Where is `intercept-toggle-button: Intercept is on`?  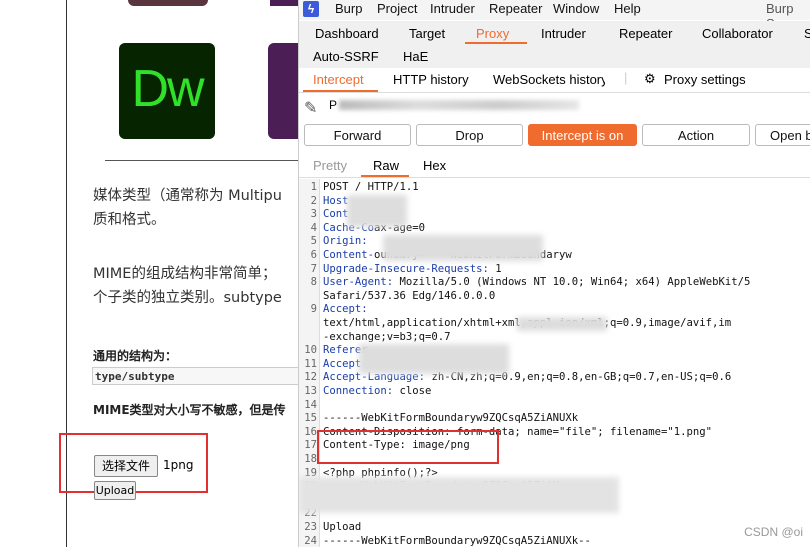 intercept-toggle-button: Intercept is on is located at coordinates (582, 135).